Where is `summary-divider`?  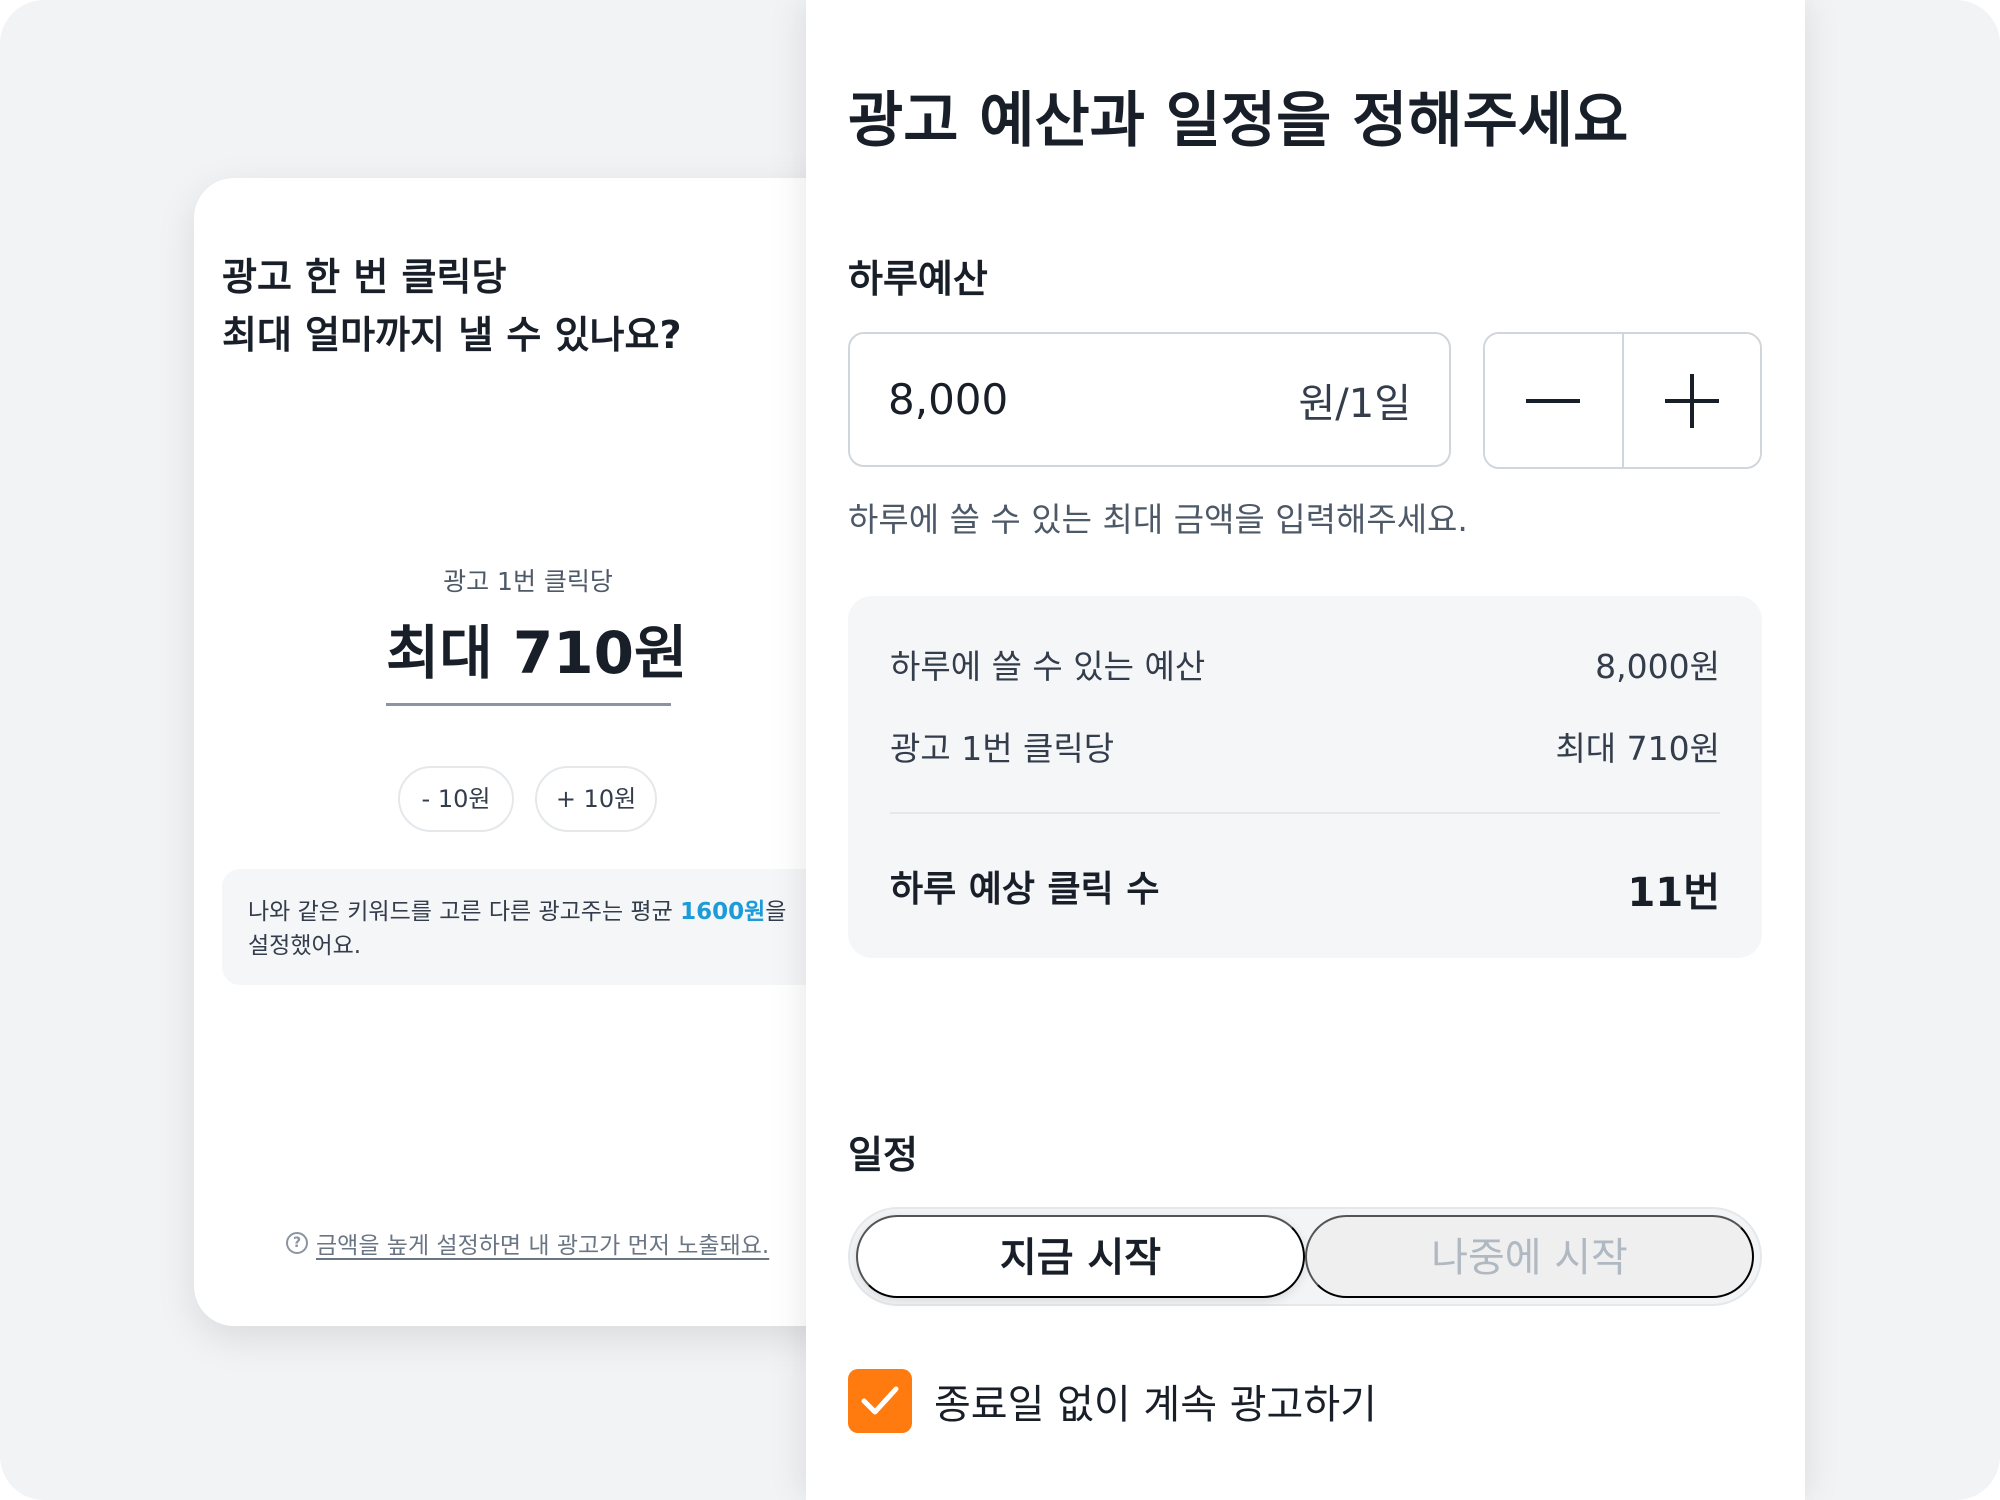
summary-divider is located at coordinates (1305, 813).